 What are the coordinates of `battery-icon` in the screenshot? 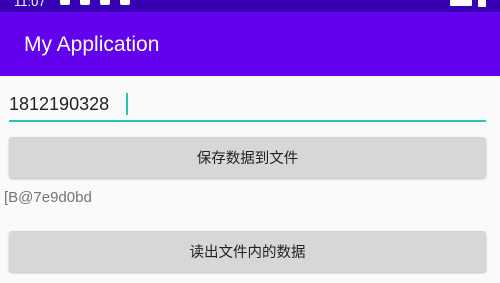 It's located at (482, 3).